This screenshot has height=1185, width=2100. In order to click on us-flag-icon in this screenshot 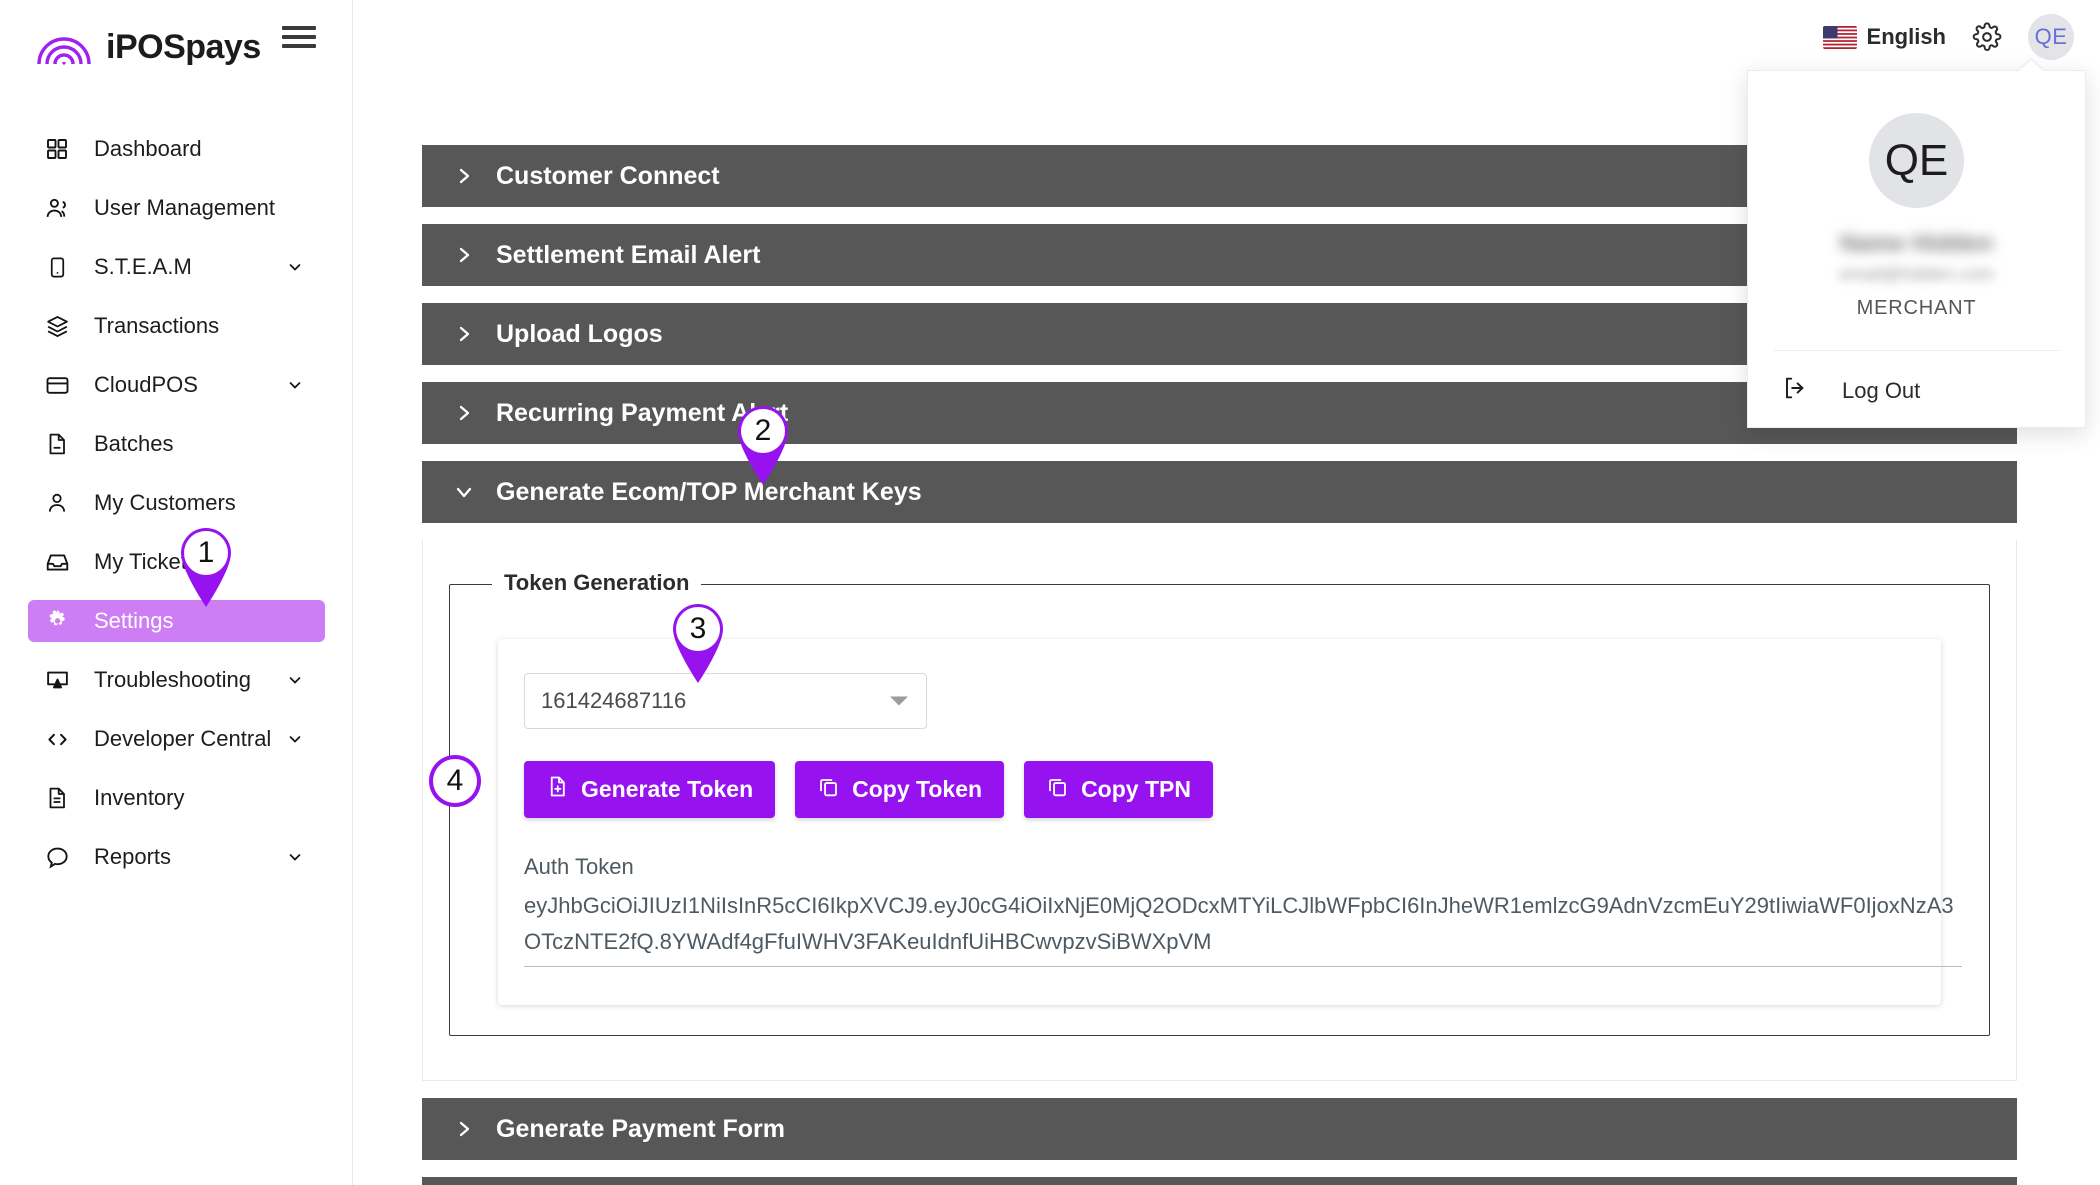, I will do `click(1839, 37)`.